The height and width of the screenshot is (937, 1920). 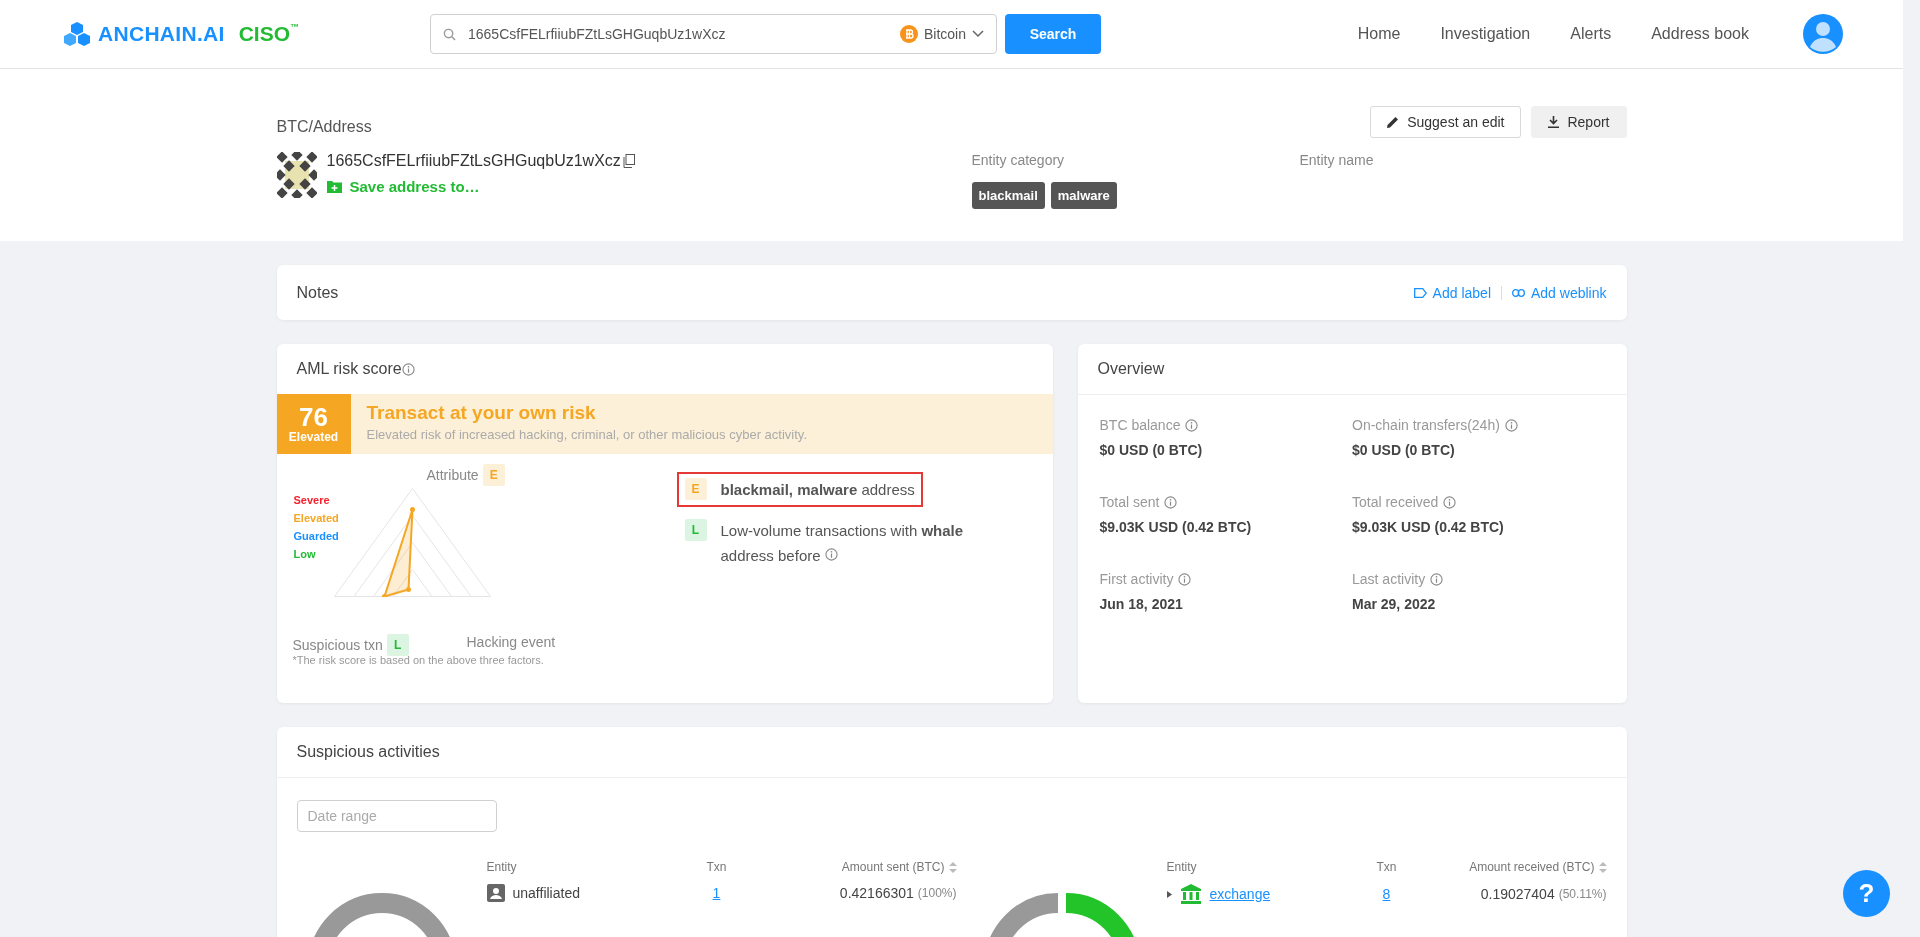 What do you see at coordinates (1700, 34) in the screenshot?
I see `nav-link: Address book` at bounding box center [1700, 34].